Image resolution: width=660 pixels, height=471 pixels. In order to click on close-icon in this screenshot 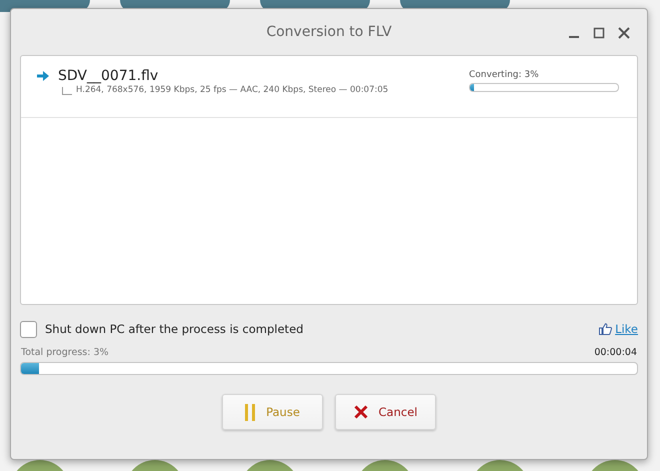, I will do `click(624, 33)`.